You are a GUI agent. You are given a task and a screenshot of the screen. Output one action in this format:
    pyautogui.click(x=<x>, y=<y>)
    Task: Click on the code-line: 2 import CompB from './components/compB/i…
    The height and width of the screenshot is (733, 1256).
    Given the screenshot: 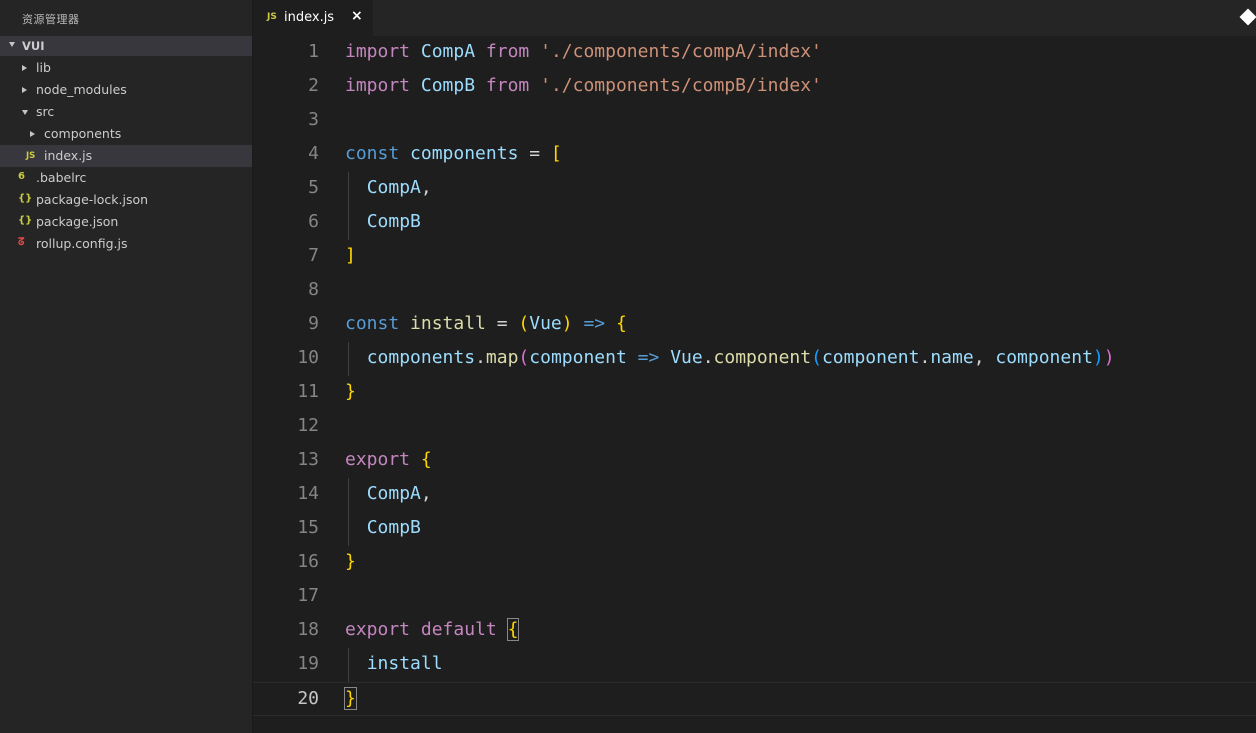 What is the action you would take?
    pyautogui.click(x=754, y=87)
    